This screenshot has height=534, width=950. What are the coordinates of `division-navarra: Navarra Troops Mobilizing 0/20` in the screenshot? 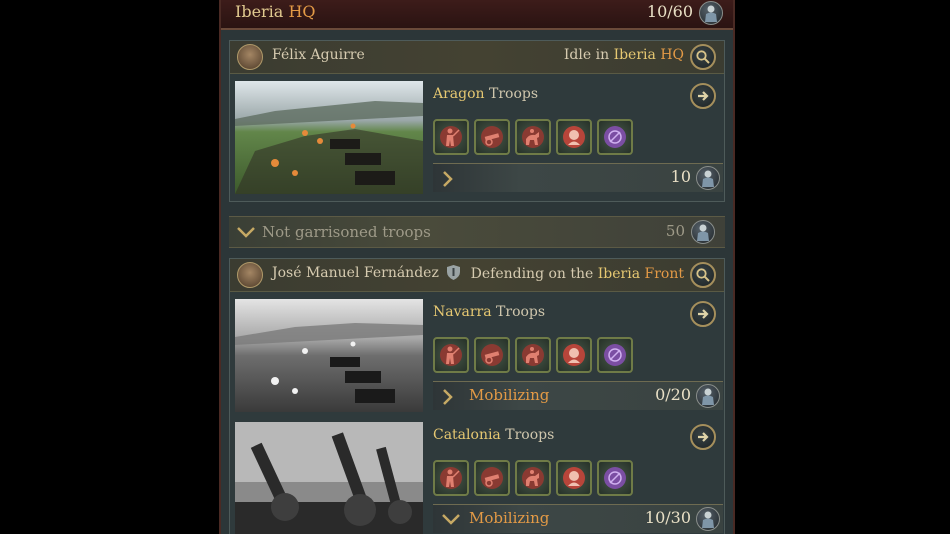 It's located at (477, 355).